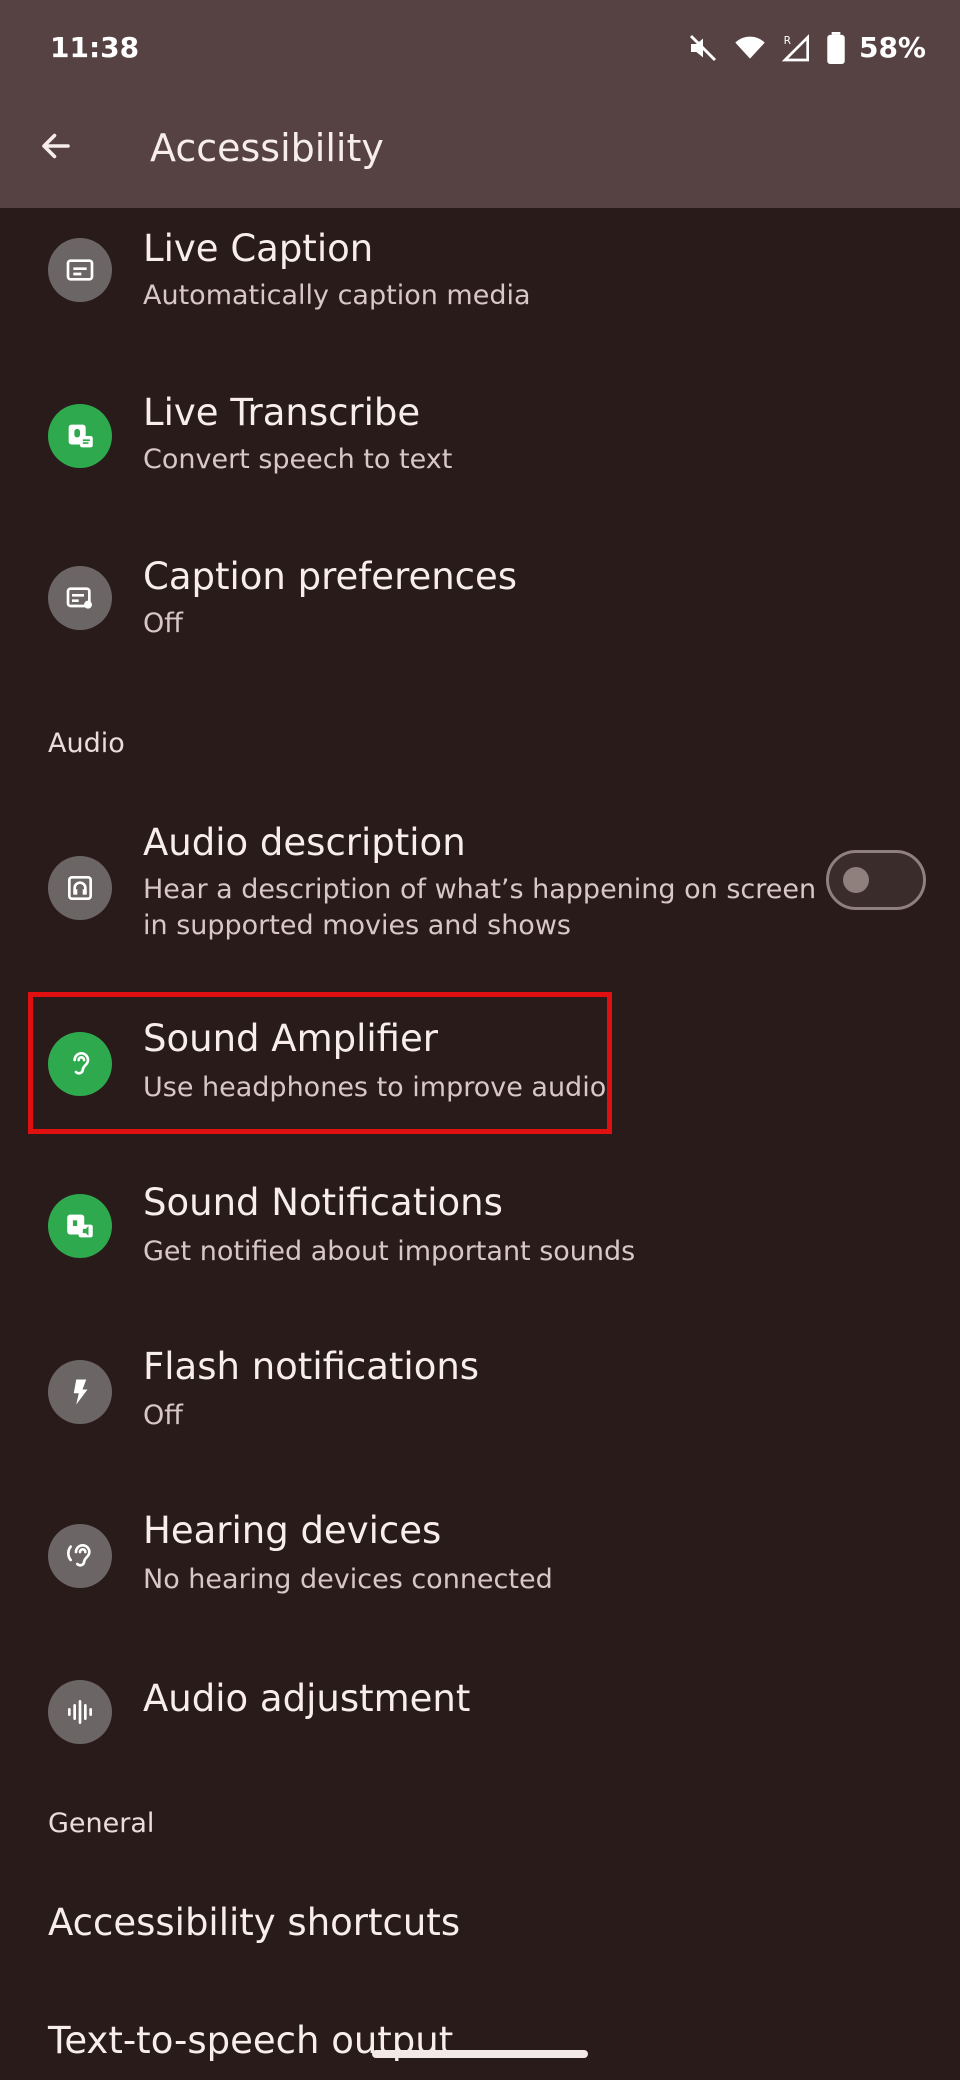 The width and height of the screenshot is (960, 2080). I want to click on section-header-audio: Audio, so click(86, 743).